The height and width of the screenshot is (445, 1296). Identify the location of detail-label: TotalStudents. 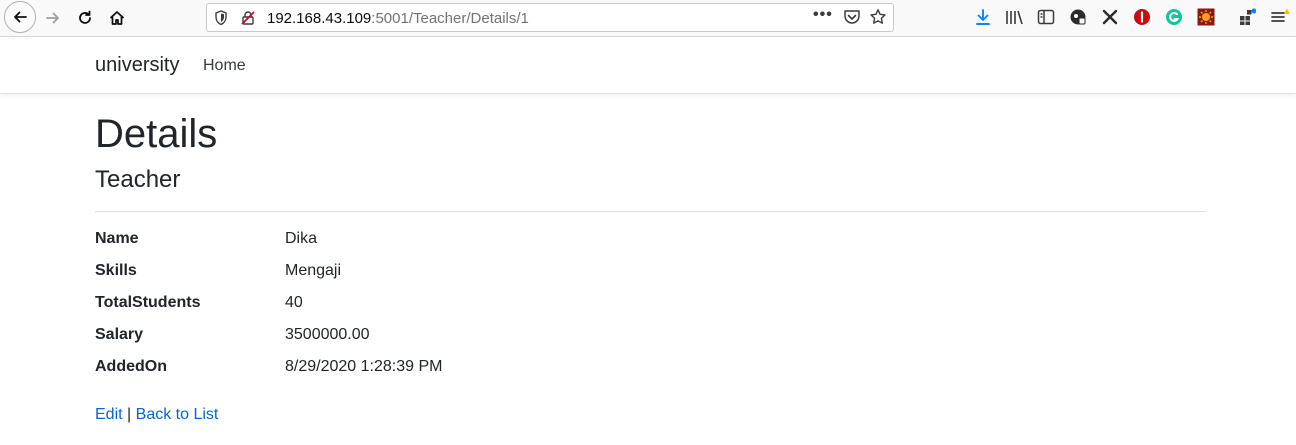
(148, 302).